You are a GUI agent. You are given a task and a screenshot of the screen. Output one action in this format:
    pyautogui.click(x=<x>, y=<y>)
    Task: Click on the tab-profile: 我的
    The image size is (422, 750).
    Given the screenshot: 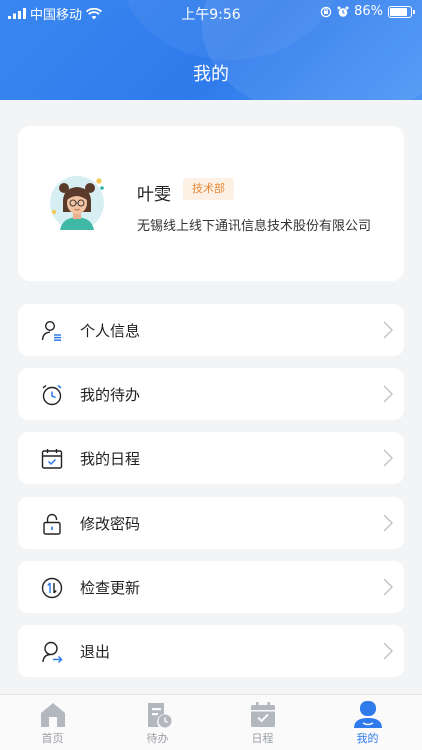 What is the action you would take?
    pyautogui.click(x=367, y=722)
    